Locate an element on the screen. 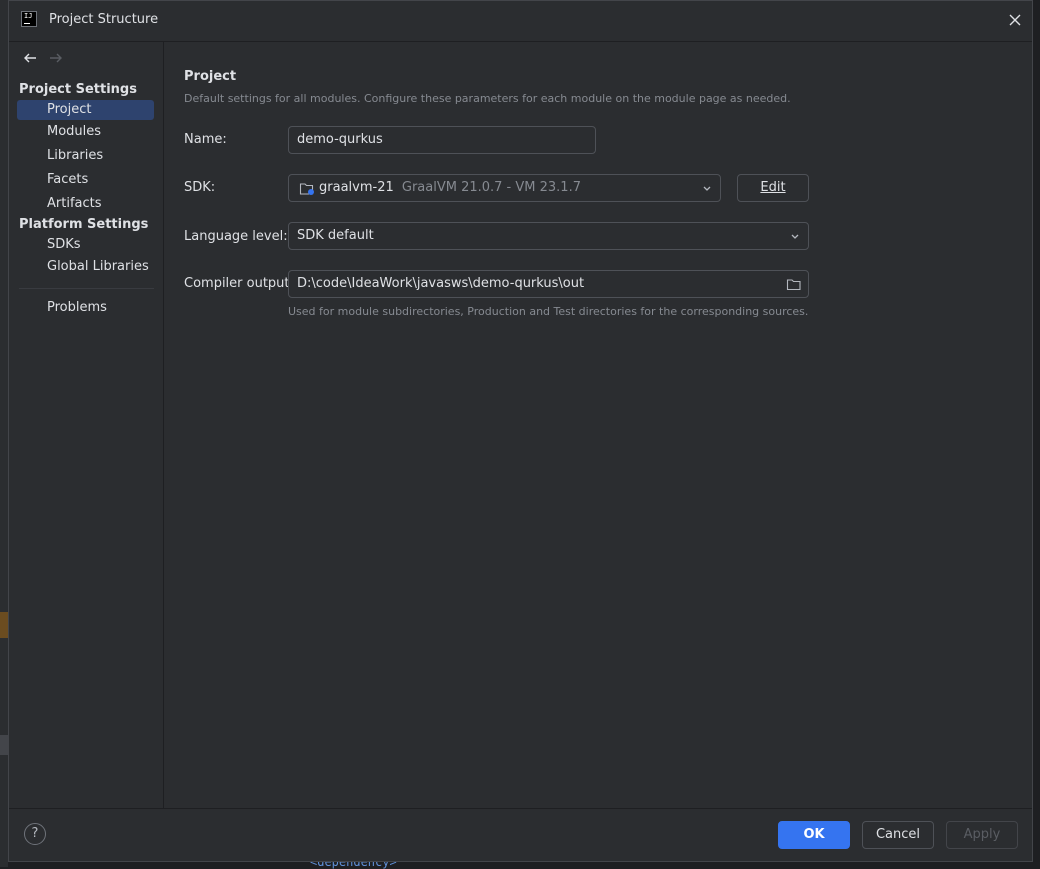  back-arrow-icon is located at coordinates (30, 58).